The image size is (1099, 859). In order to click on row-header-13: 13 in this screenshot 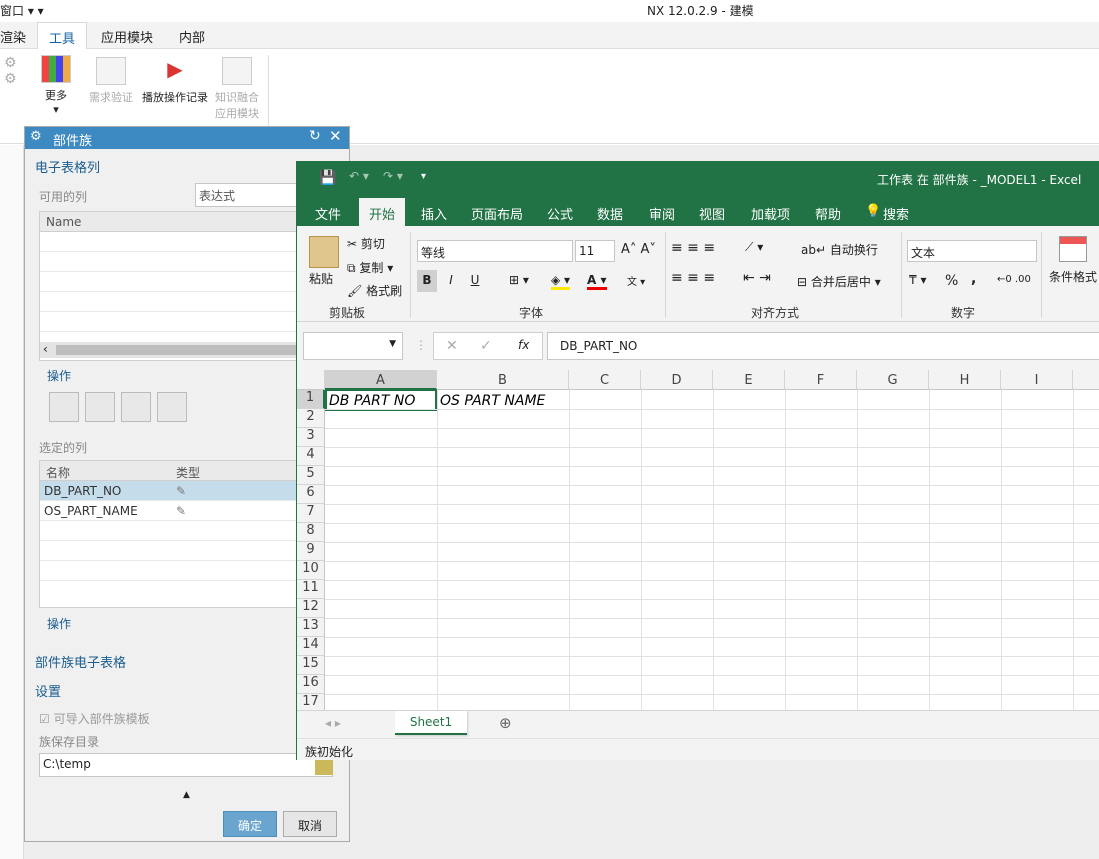, I will do `click(311, 627)`.